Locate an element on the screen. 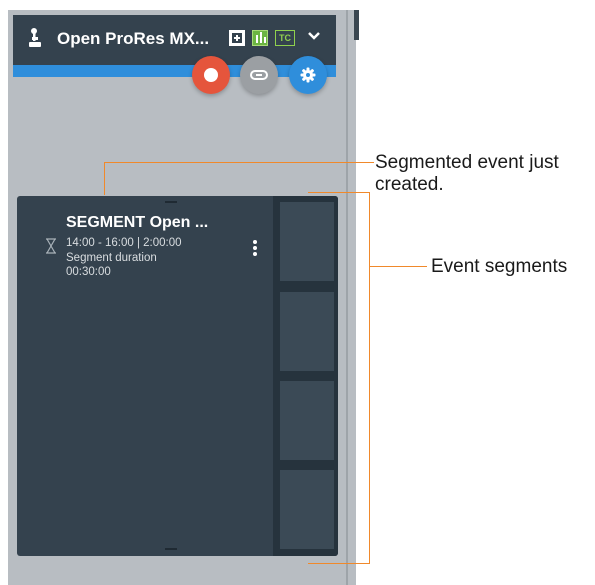  event-time-range: 14:00 - 16:00 | 2:00:00 is located at coordinates (124, 243).